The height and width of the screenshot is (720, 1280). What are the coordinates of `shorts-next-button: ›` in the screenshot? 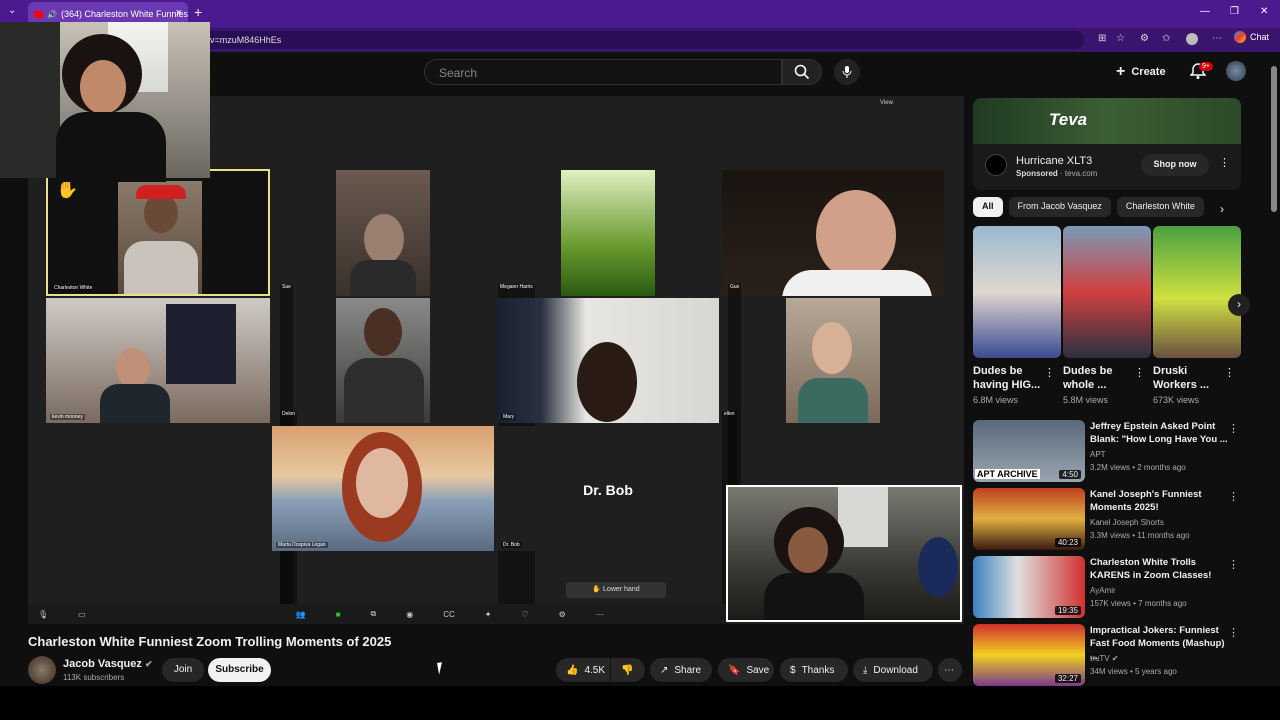 It's located at (1239, 305).